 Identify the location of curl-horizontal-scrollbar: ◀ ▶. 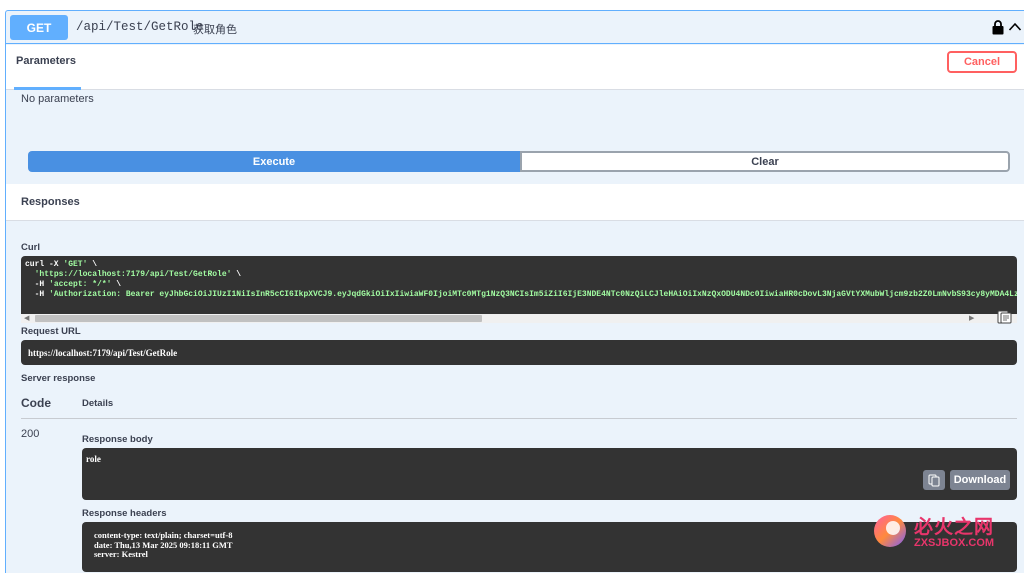
(519, 318).